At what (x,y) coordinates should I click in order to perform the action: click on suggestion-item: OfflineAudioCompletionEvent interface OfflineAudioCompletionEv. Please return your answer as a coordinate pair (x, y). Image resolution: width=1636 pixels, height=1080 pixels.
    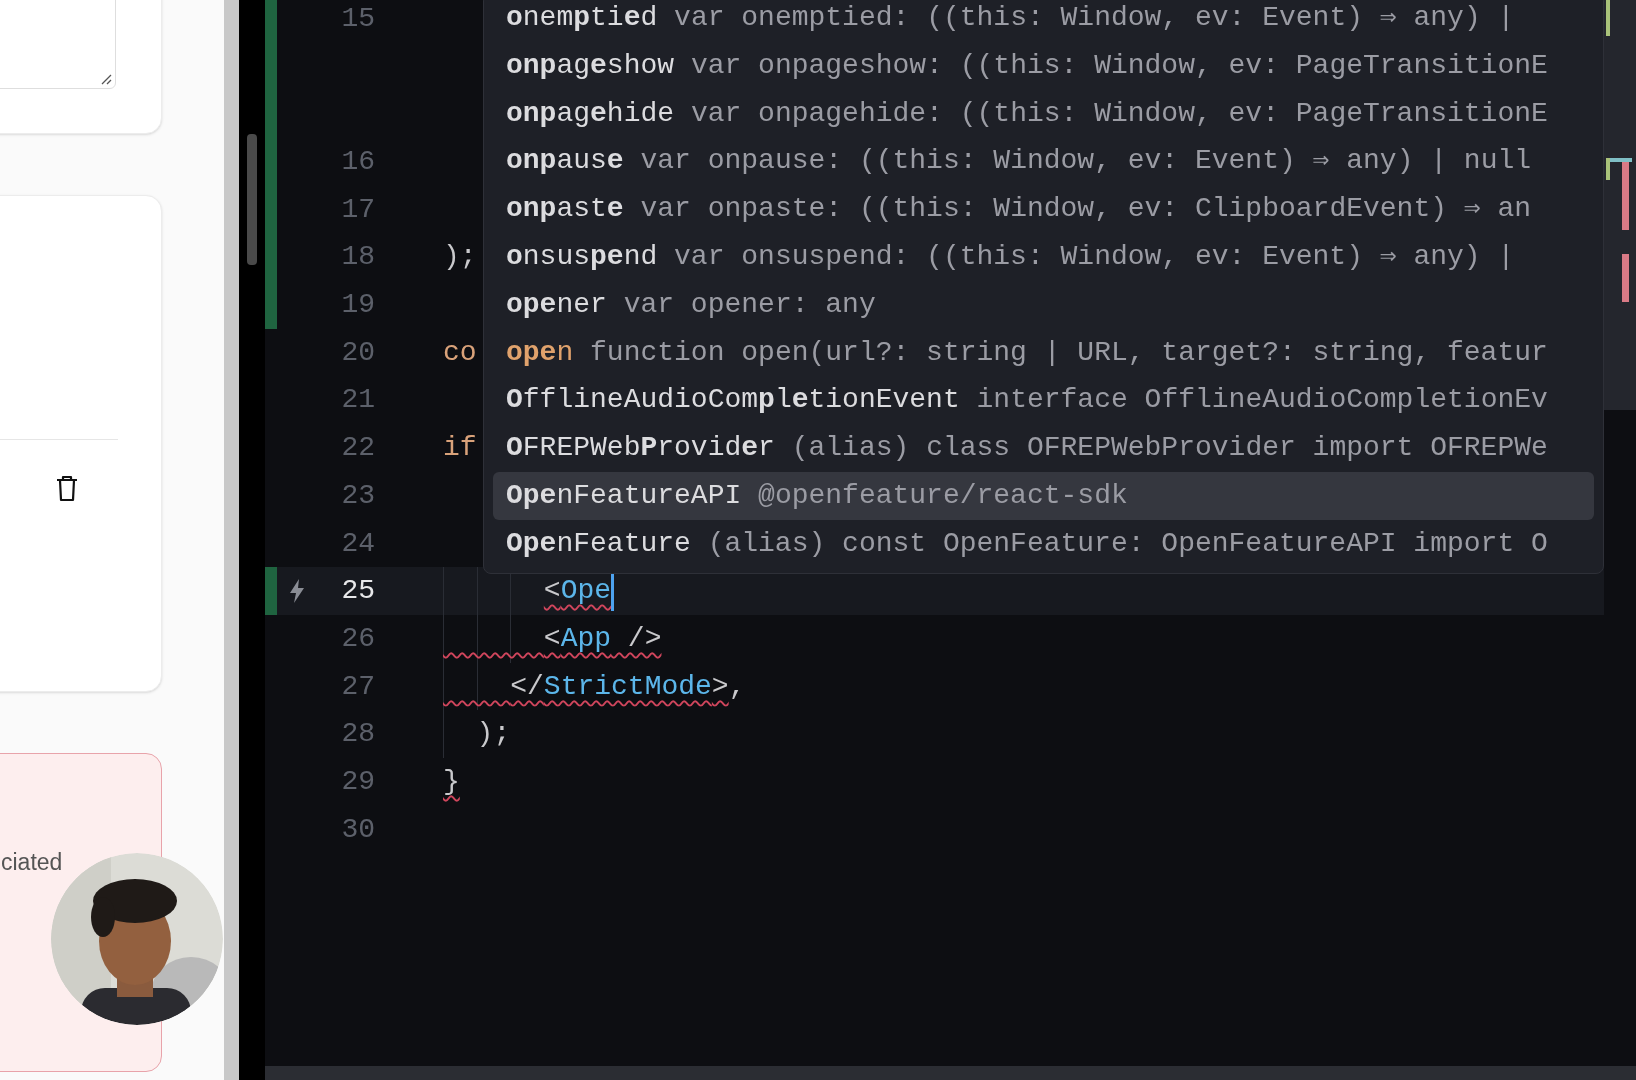
    Looking at the image, I should click on (1043, 400).